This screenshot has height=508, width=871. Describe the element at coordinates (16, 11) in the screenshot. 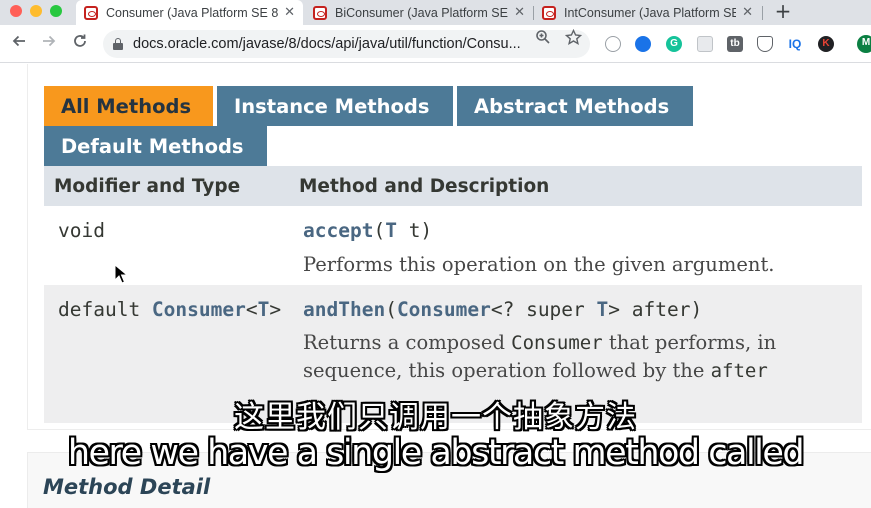

I see `window-close-button` at that location.